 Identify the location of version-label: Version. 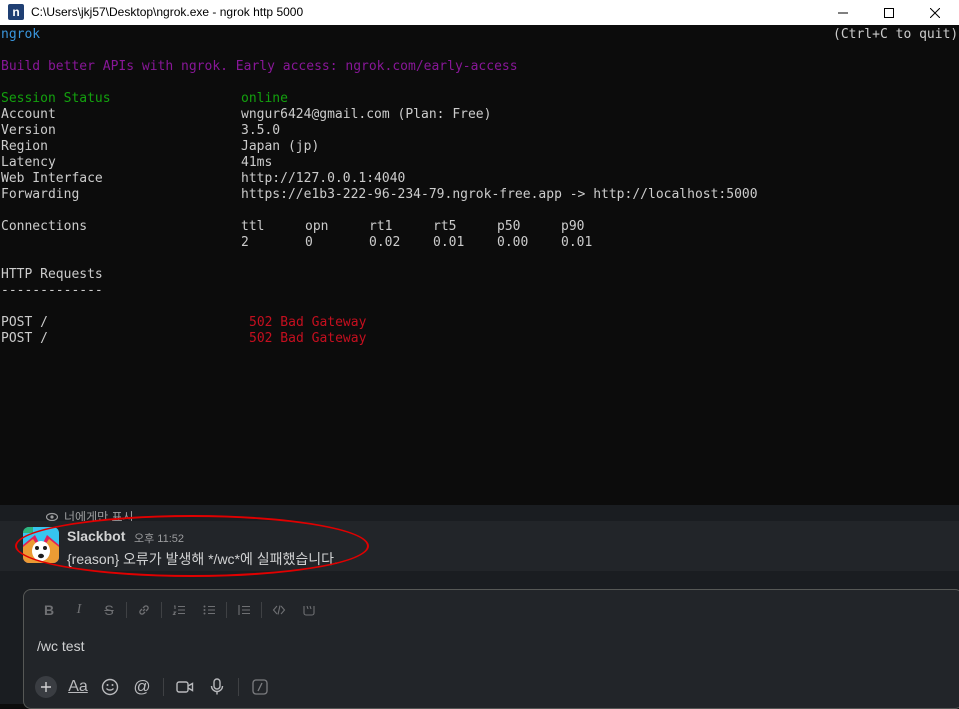
(28, 130).